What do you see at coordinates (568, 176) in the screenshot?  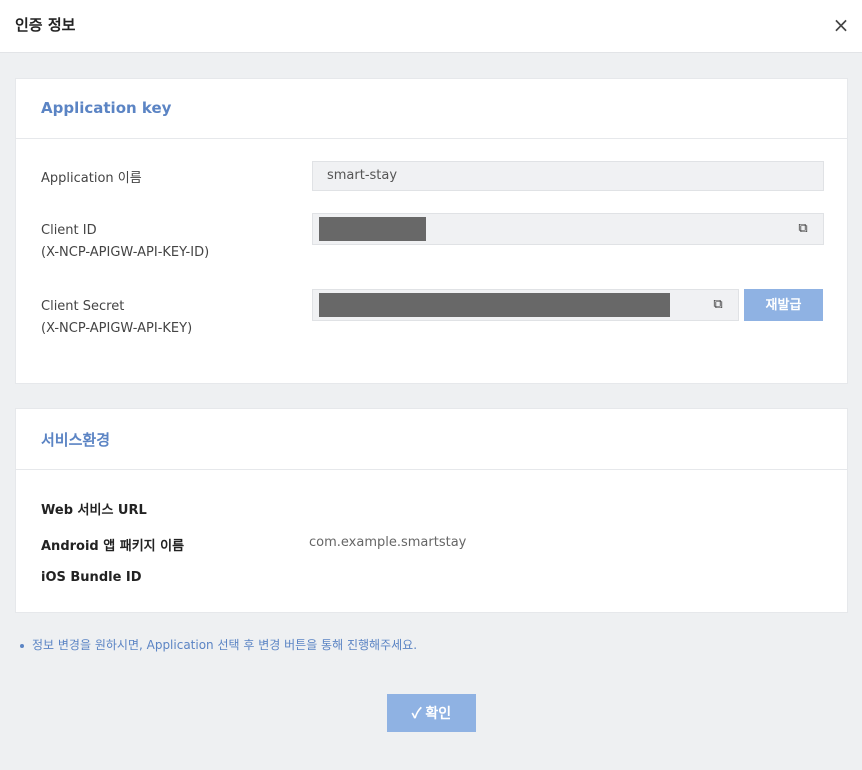 I see `app-name-field: smart-stay` at bounding box center [568, 176].